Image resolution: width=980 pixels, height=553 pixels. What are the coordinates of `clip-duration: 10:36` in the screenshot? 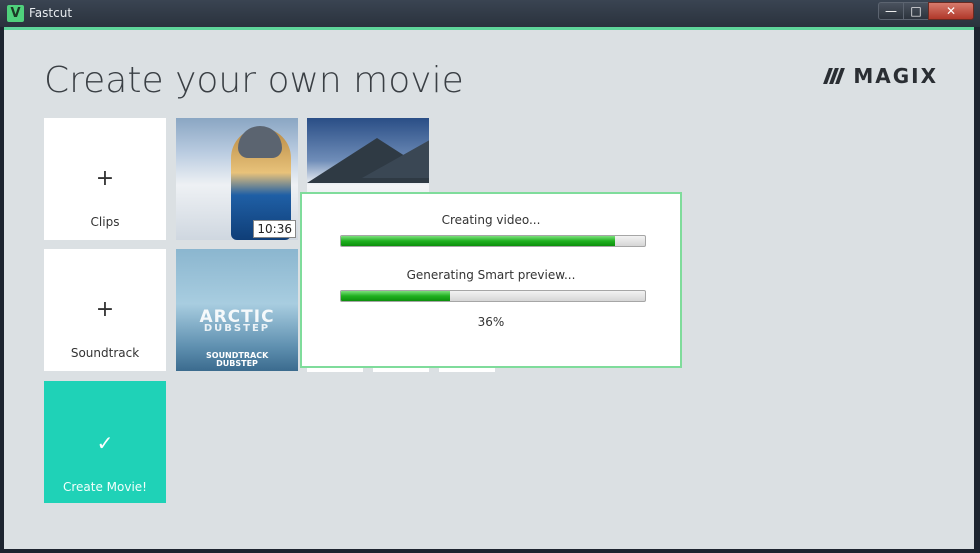 It's located at (274, 229).